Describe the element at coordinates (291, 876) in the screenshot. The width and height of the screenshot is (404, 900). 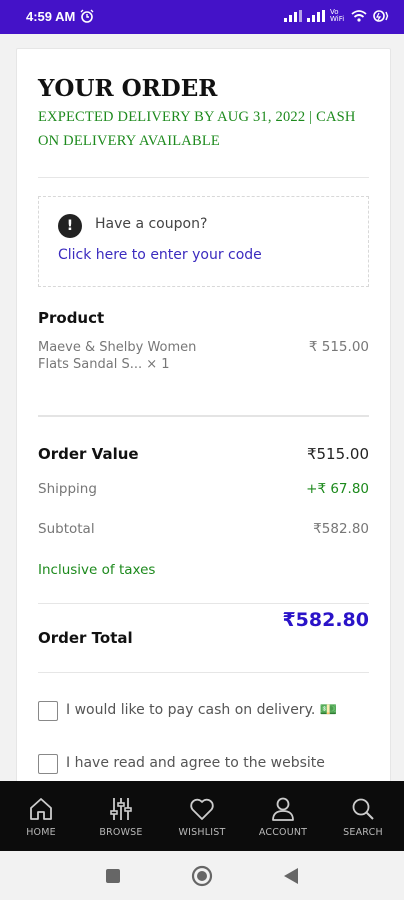
I see `back-icon` at that location.